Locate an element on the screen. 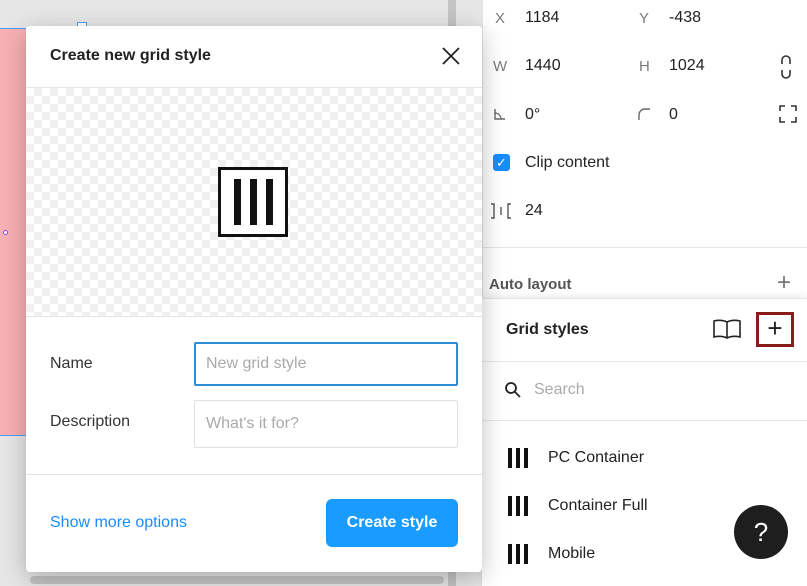 This screenshot has height=586, width=807. auto-layout-title: Auto layout is located at coordinates (530, 284).